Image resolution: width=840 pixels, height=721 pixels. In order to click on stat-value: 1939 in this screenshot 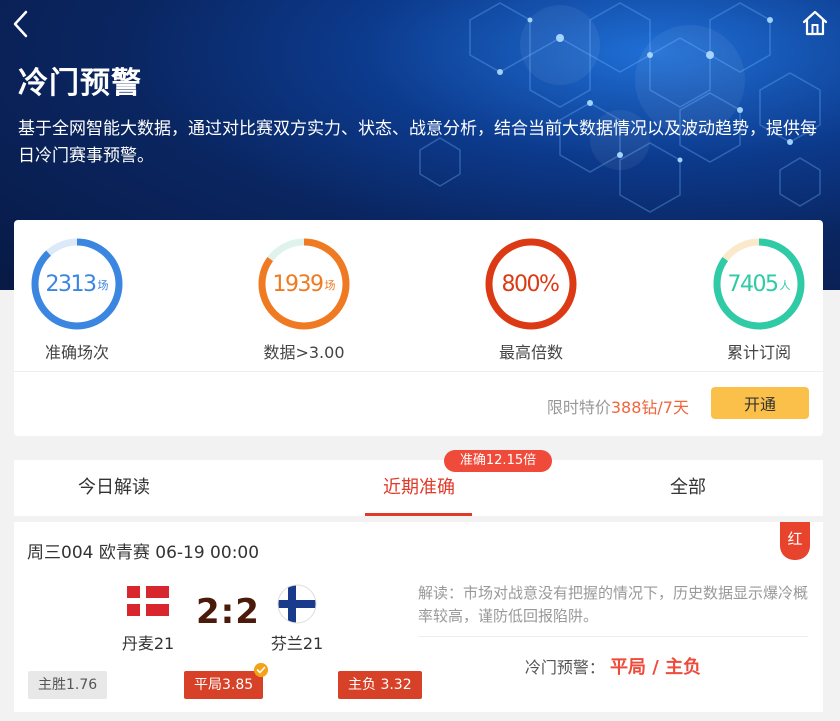, I will do `click(298, 284)`.